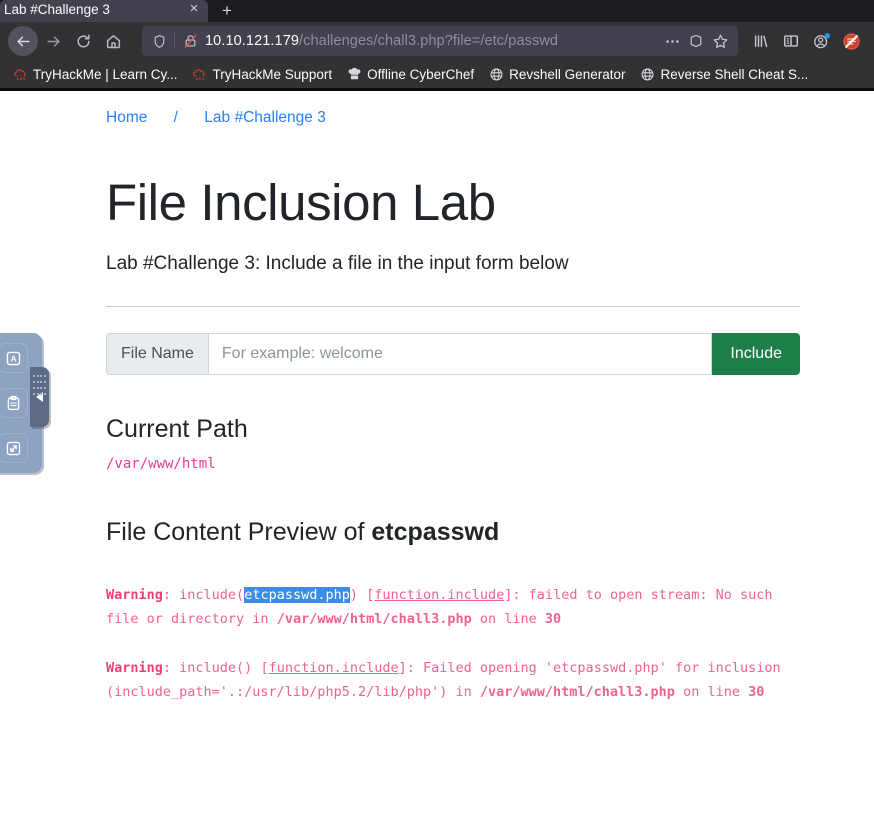 Image resolution: width=874 pixels, height=819 pixels. Describe the element at coordinates (252, 41) in the screenshot. I see `url-host: 10.10.121.179` at that location.